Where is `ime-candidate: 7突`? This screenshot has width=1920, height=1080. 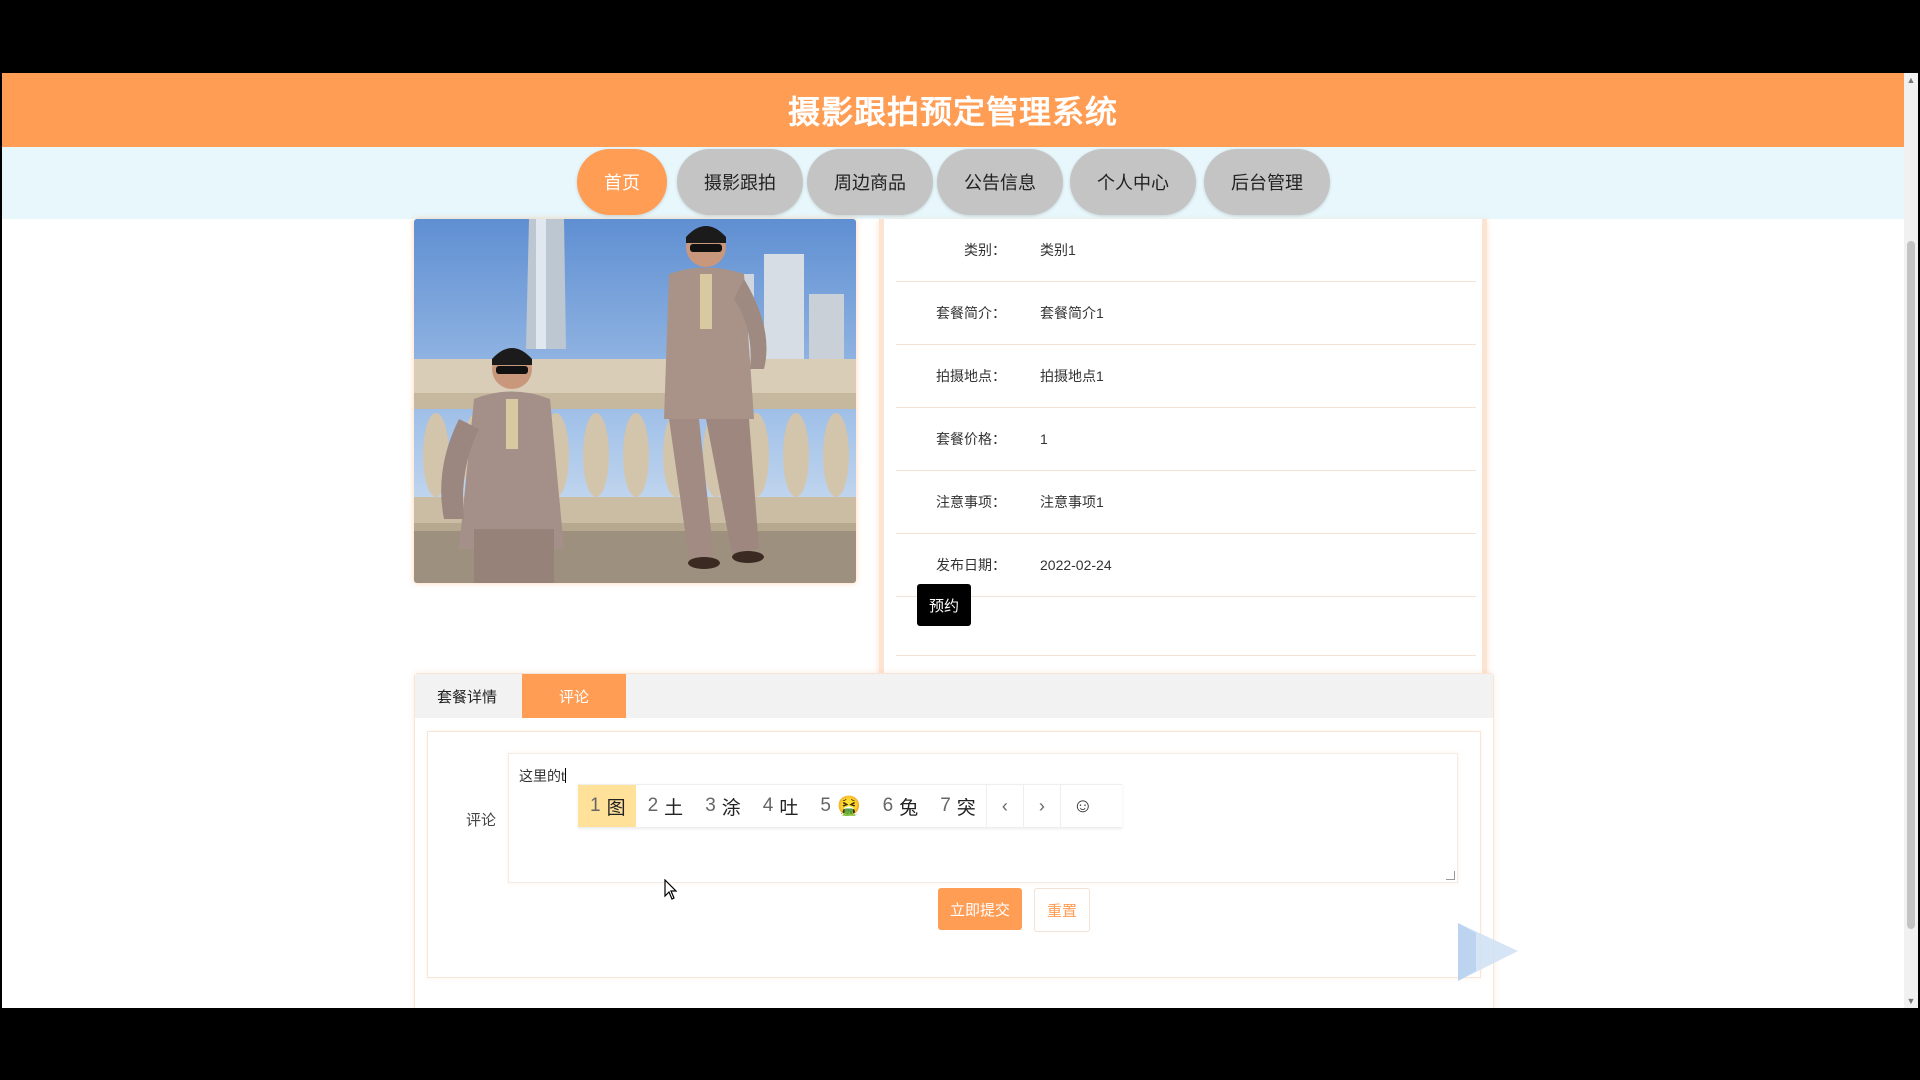 ime-candidate: 7突 is located at coordinates (957, 806).